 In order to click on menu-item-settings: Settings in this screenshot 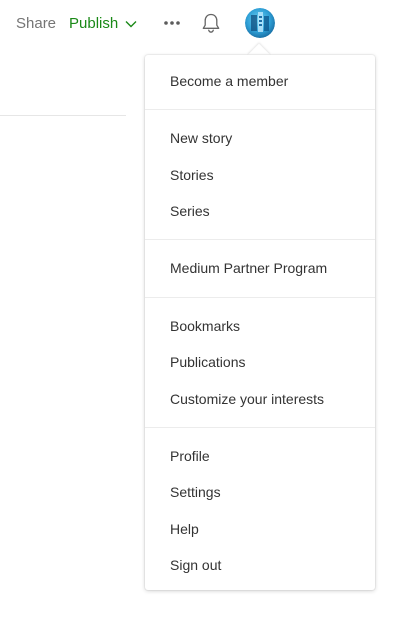, I will do `click(195, 492)`.